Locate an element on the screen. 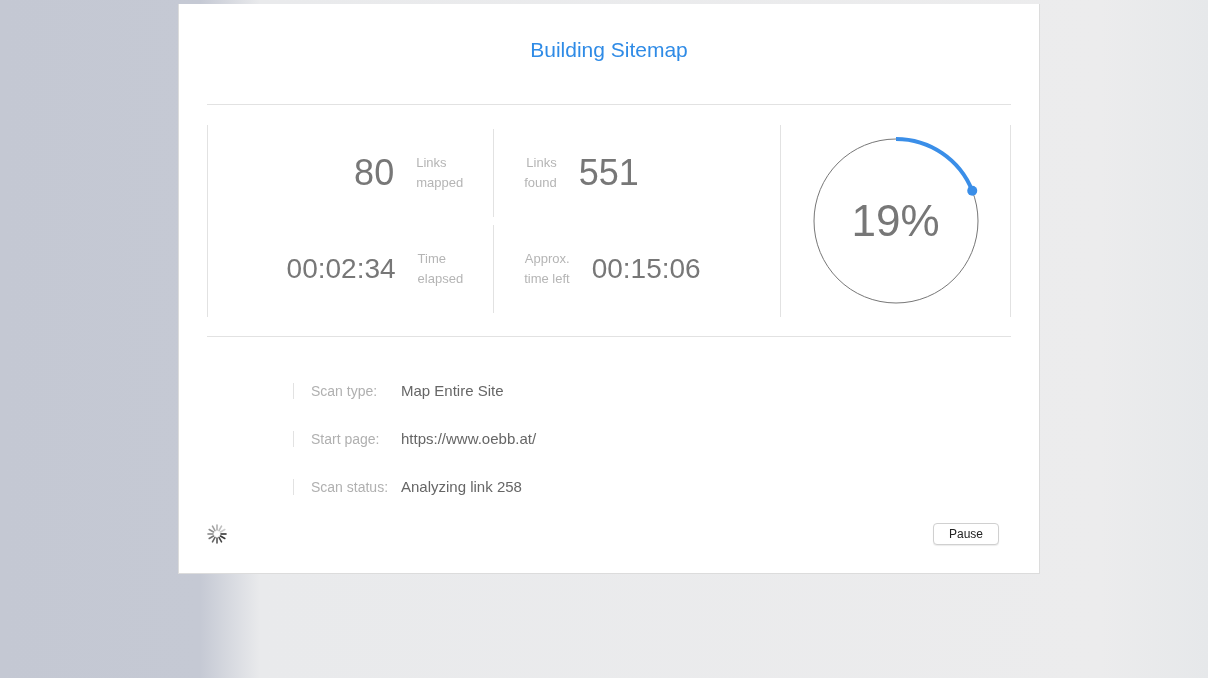 The width and height of the screenshot is (1208, 678). stat-value: 00:15:06 is located at coordinates (646, 269).